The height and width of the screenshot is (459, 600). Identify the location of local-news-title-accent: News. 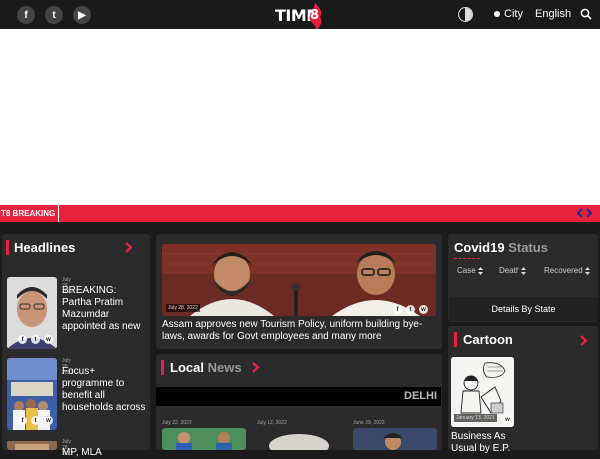
(224, 367).